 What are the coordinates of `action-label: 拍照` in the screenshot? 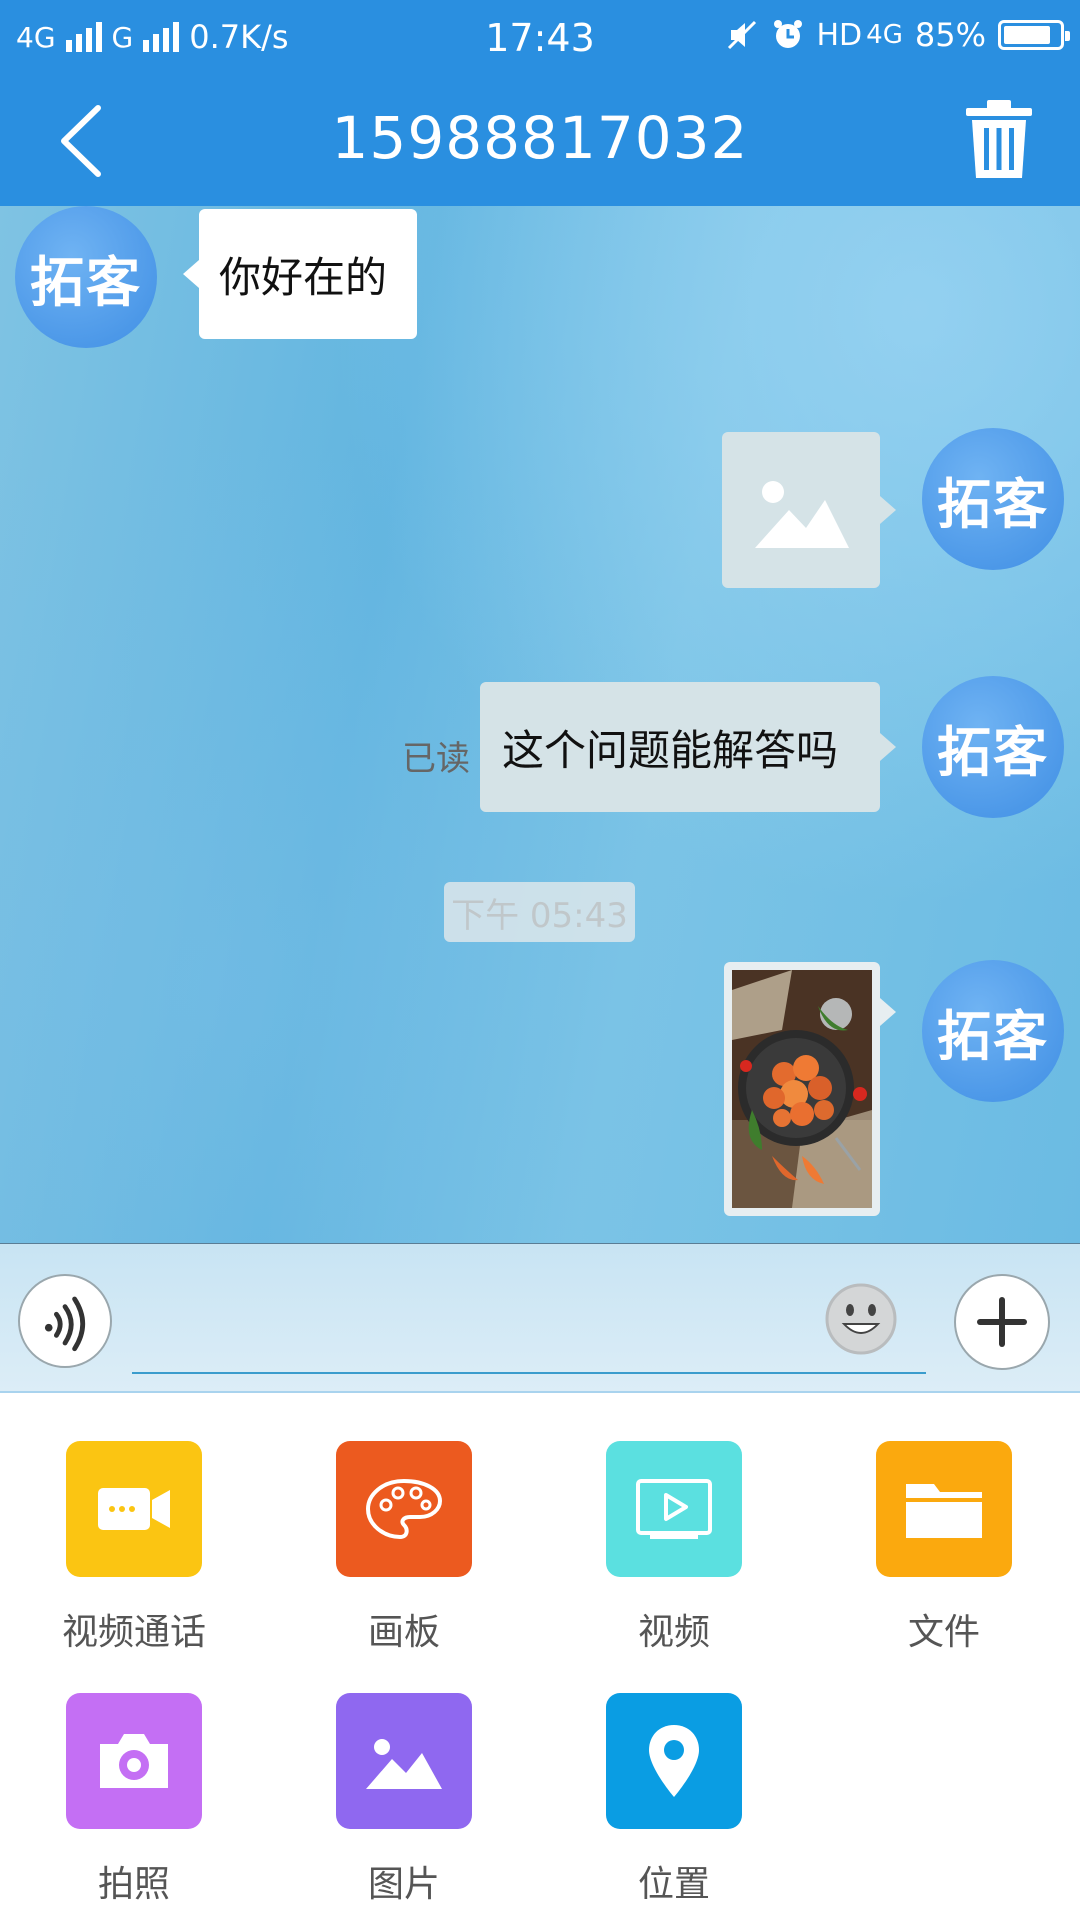 It's located at (133, 1884).